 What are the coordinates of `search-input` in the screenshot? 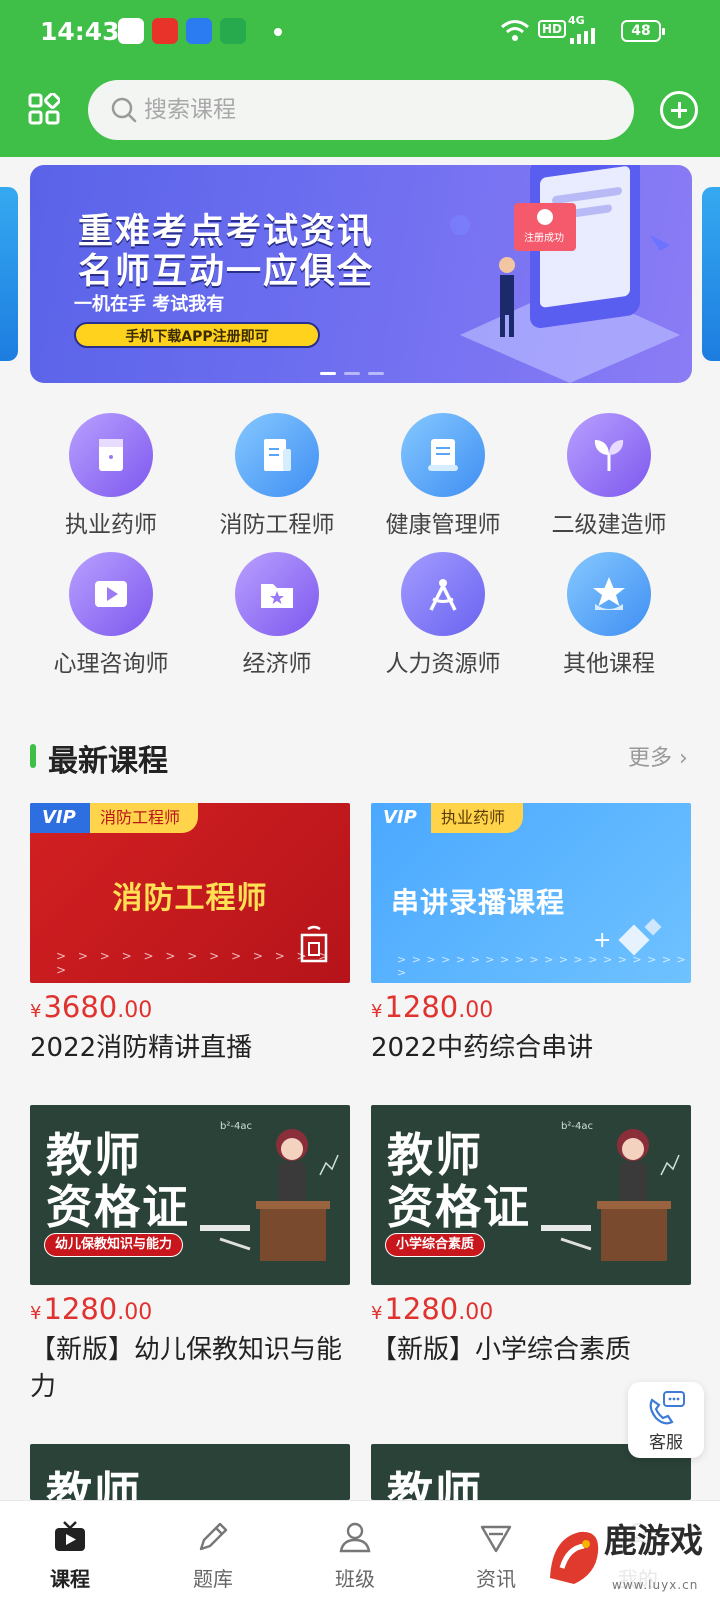 It's located at (379, 110).